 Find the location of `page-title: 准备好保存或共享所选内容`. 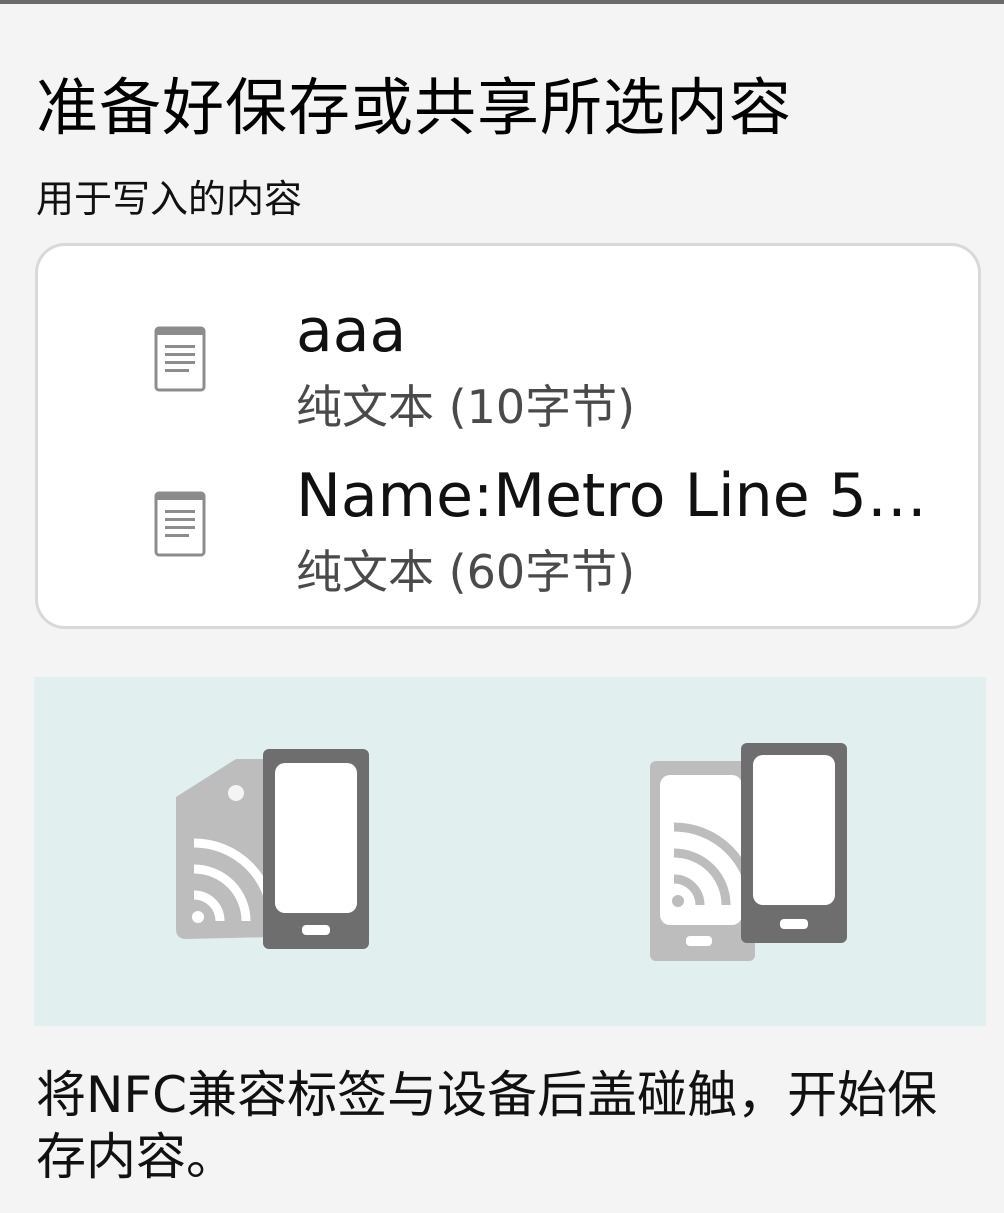

page-title: 准备好保存或共享所选内容 is located at coordinates (414, 107).